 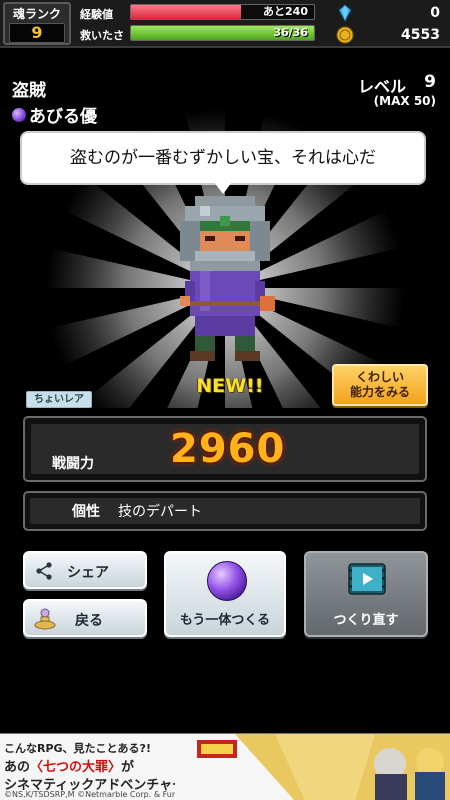 What do you see at coordinates (37, 33) in the screenshot?
I see `soul-rank-value: 9` at bounding box center [37, 33].